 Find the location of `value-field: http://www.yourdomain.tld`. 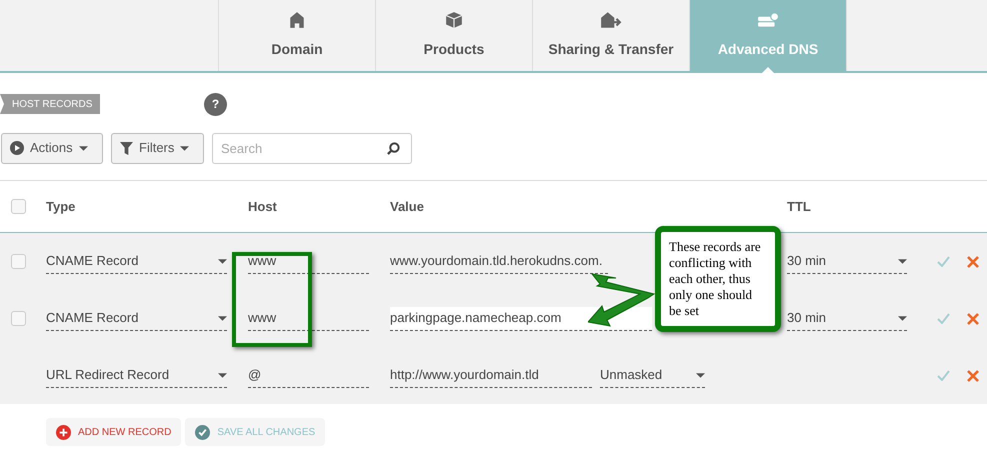

value-field: http://www.yourdomain.tld is located at coordinates (491, 376).